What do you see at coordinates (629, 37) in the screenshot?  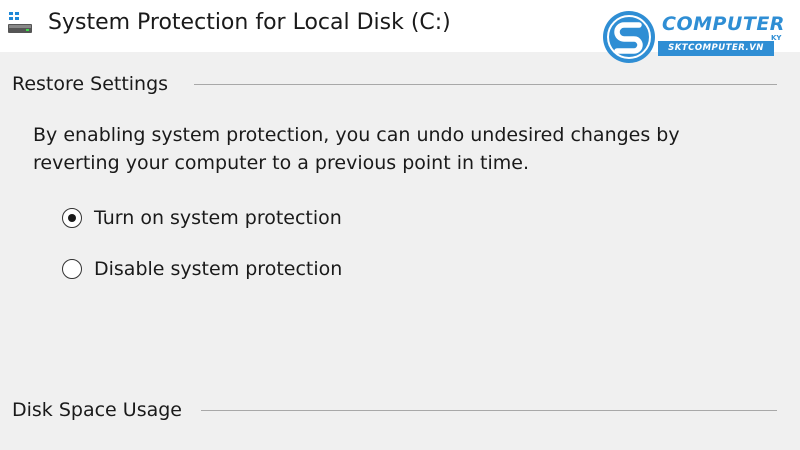 I see `s-logo-icon` at bounding box center [629, 37].